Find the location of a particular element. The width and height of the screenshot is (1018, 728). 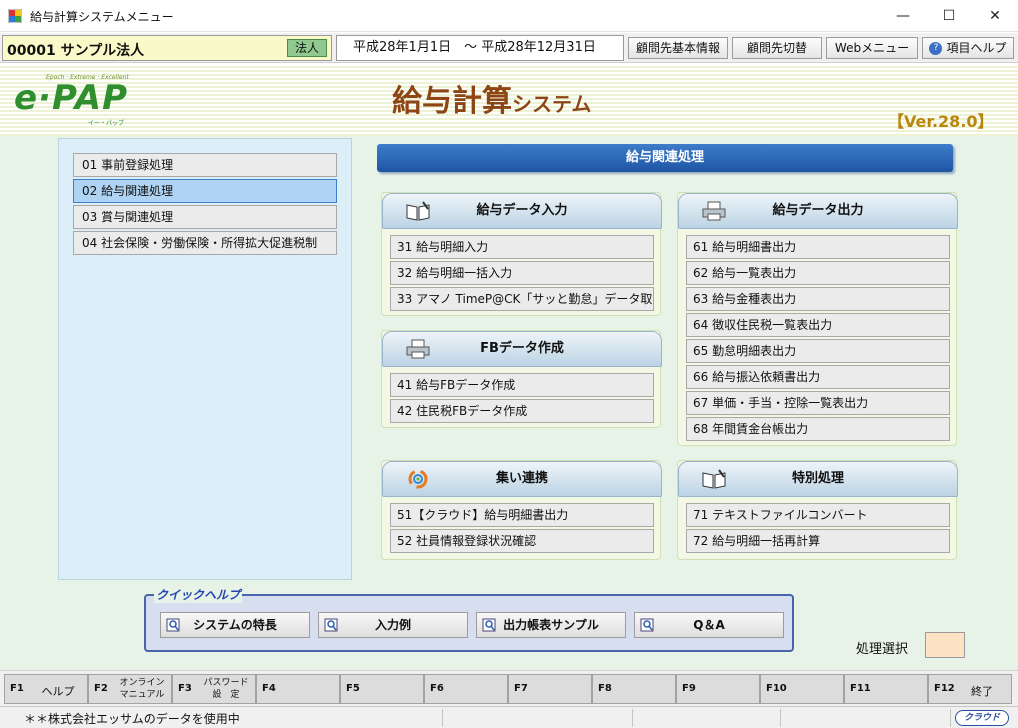

f11-key: F11 is located at coordinates (886, 689).